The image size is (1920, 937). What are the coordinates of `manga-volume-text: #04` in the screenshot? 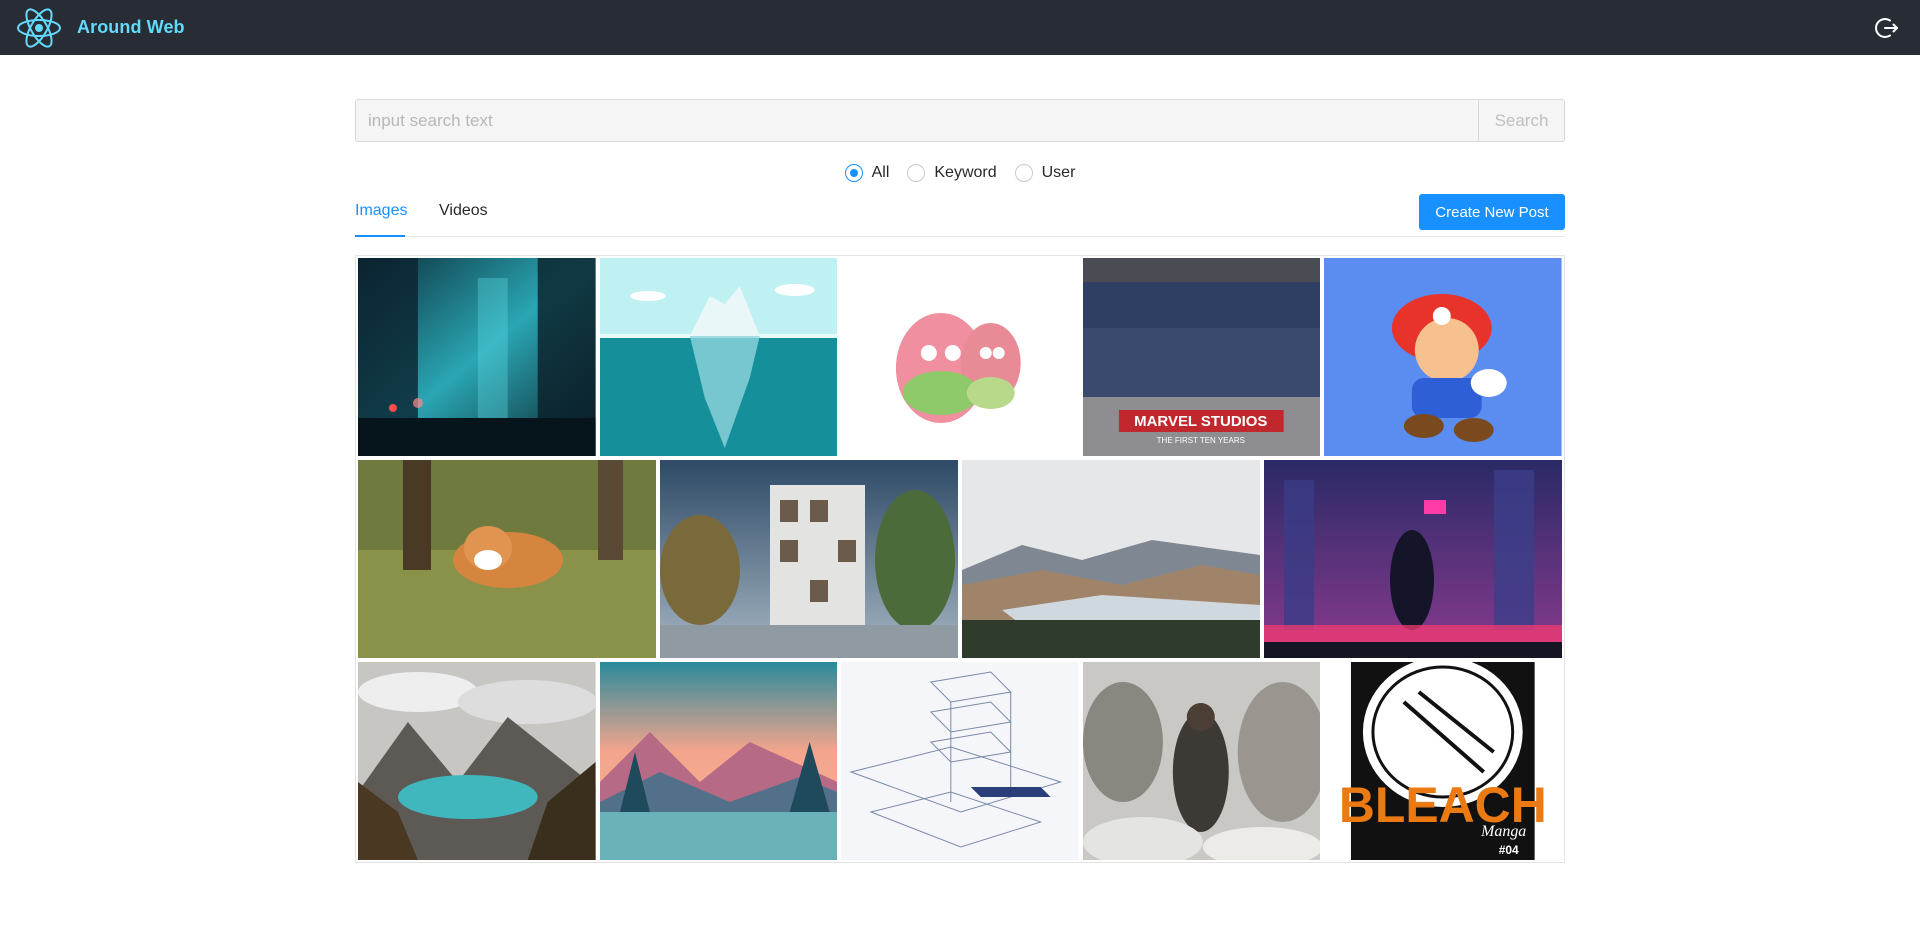 It's located at (1509, 850).